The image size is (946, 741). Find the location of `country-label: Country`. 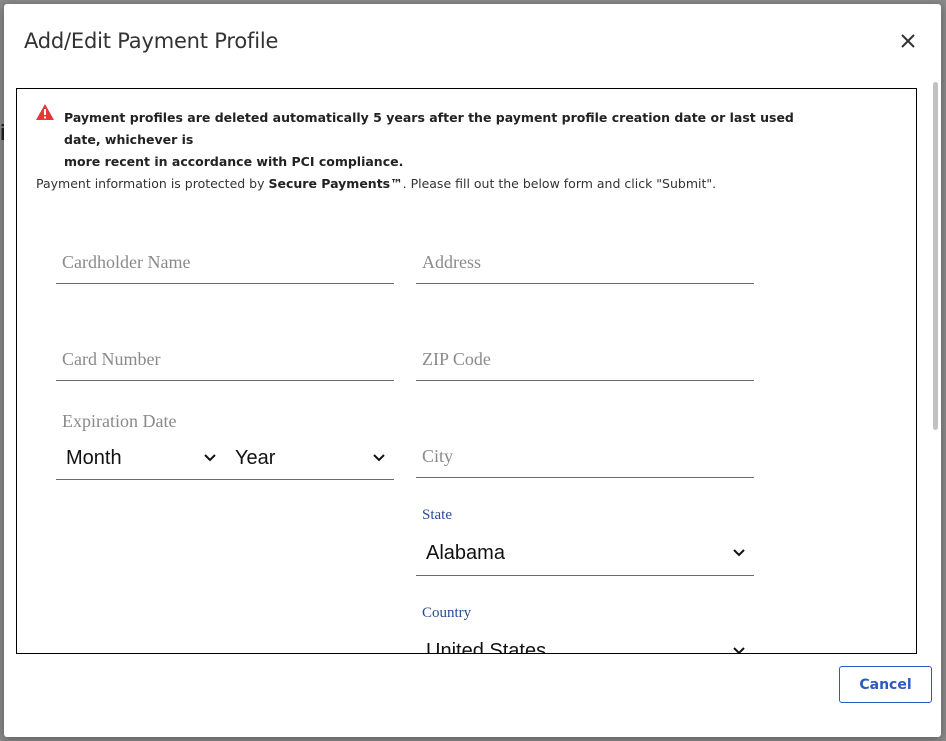

country-label: Country is located at coordinates (447, 613).